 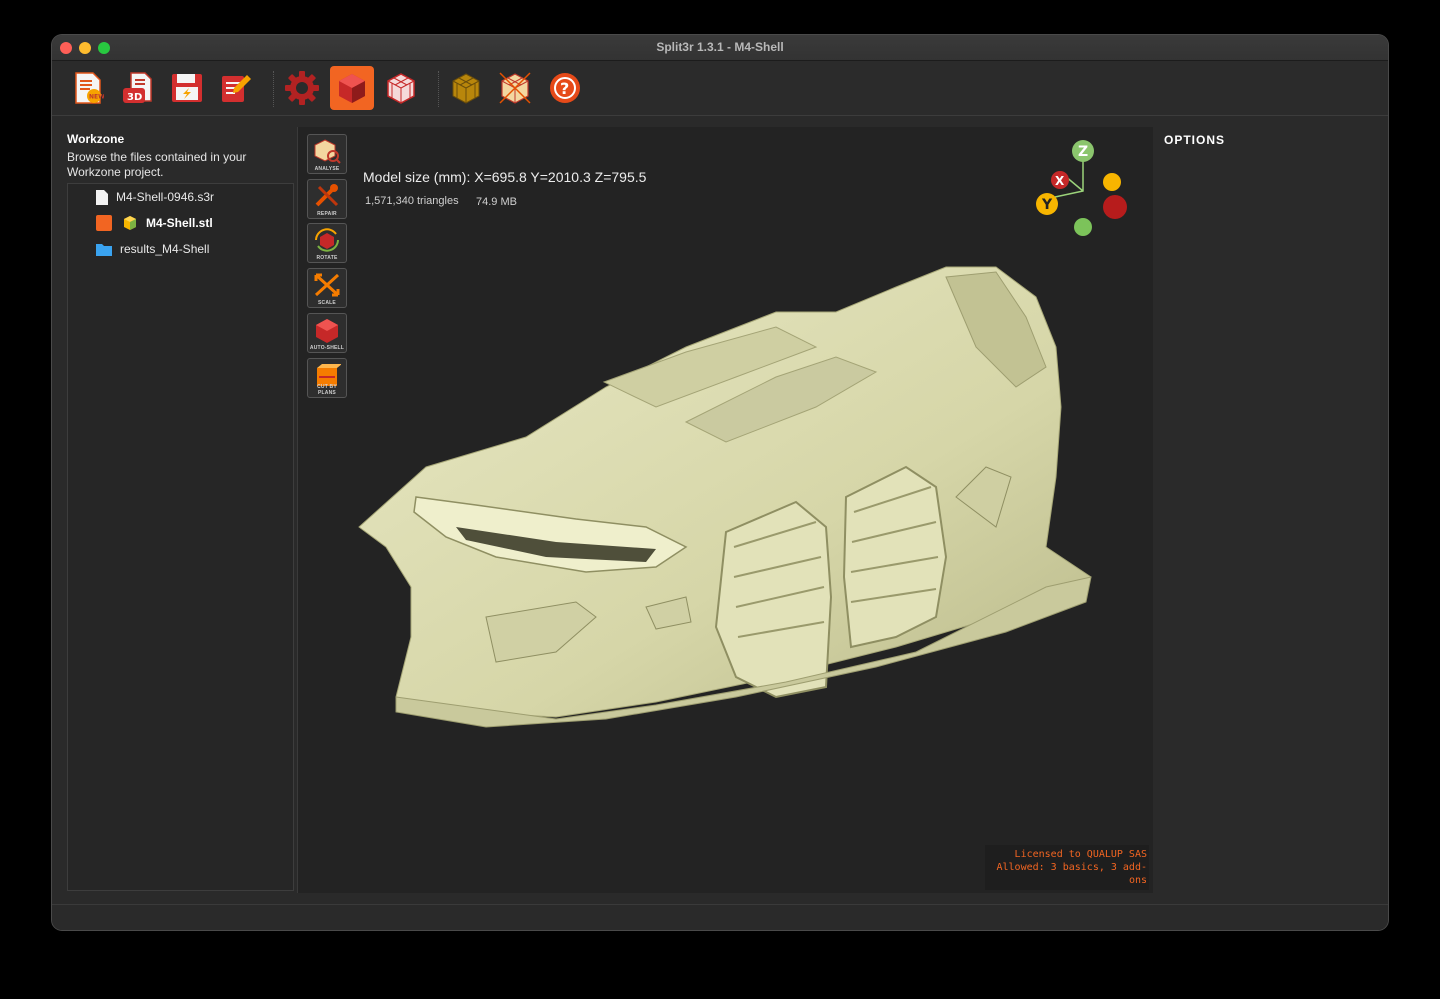 I want to click on open-3d-icon: 3D, so click(x=137, y=87).